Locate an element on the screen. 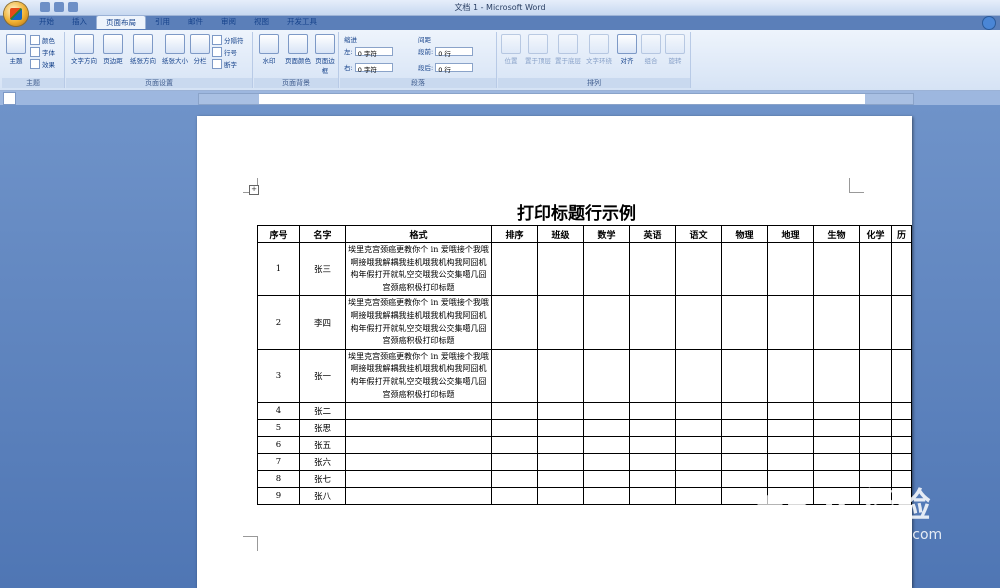  tab-review: 审阅 is located at coordinates (228, 22).